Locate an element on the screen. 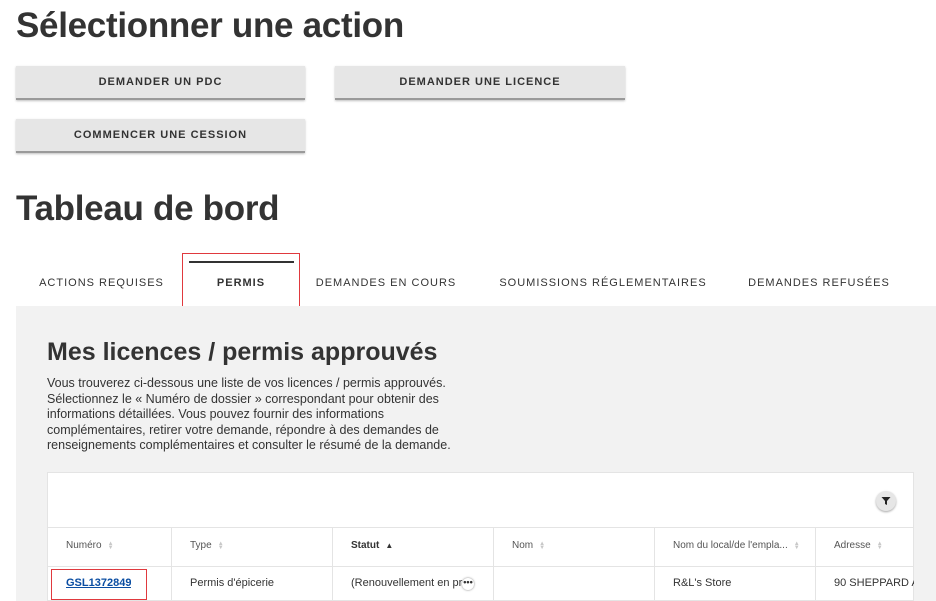 The height and width of the screenshot is (601, 936). column-header-numero: Numéro ▲ ▼ is located at coordinates (90, 545).